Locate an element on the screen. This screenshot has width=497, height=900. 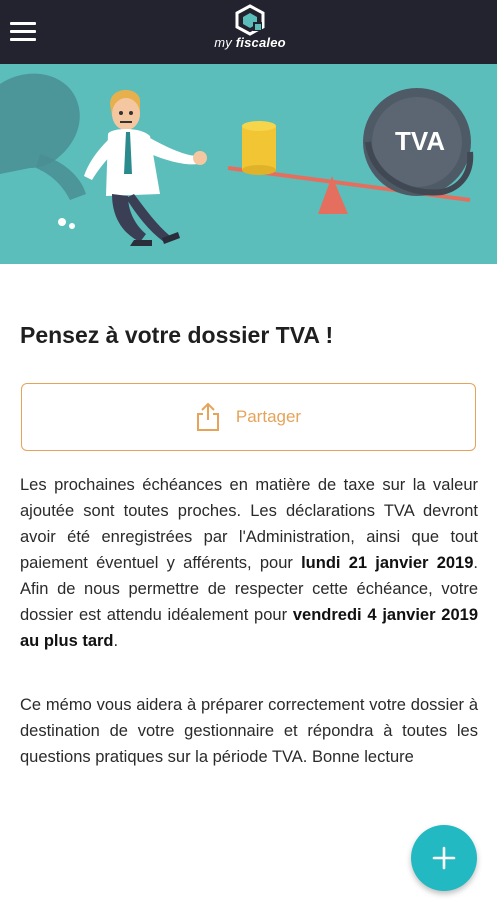
running-man-figure is located at coordinates (145, 167).